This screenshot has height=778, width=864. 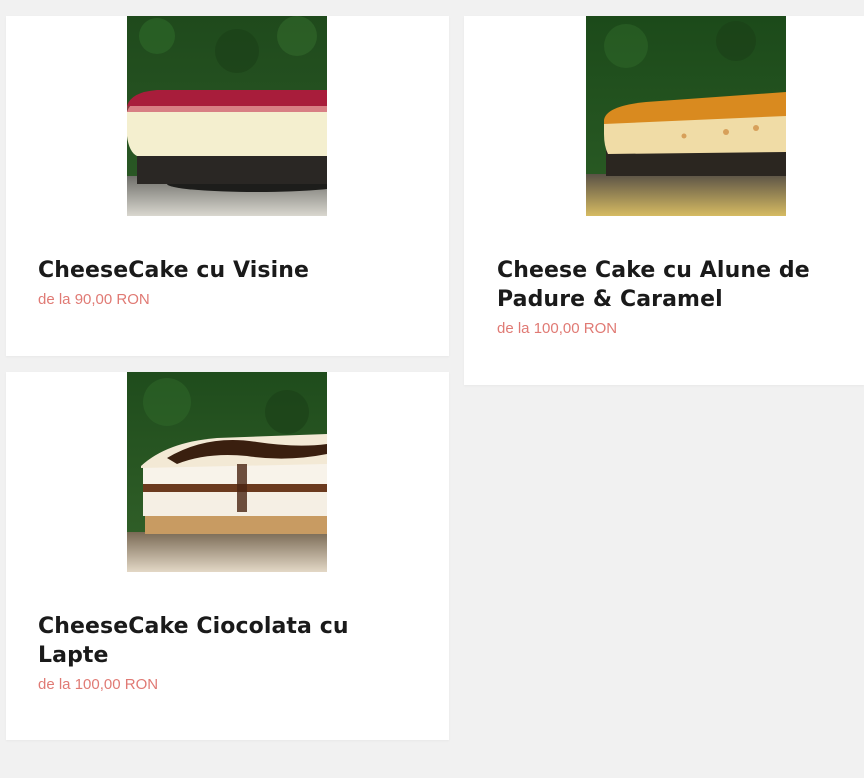 I want to click on cheesecake-alune-caramel-image, so click(x=686, y=116).